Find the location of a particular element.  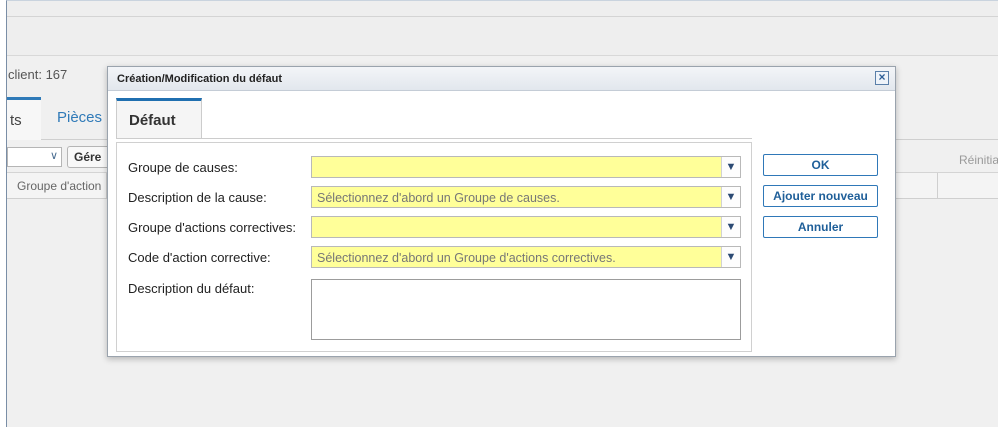

tab-label: ts is located at coordinates (16, 120).